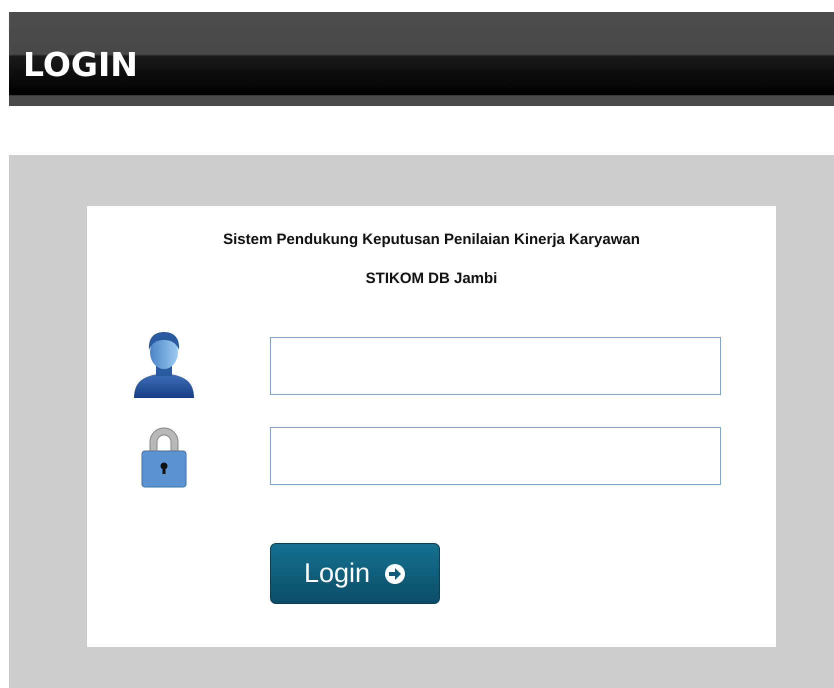 The image size is (834, 688). What do you see at coordinates (431, 240) in the screenshot?
I see `form-title: Sistem Pendukung Keputusan Penilaian Kinerja Karyawan` at bounding box center [431, 240].